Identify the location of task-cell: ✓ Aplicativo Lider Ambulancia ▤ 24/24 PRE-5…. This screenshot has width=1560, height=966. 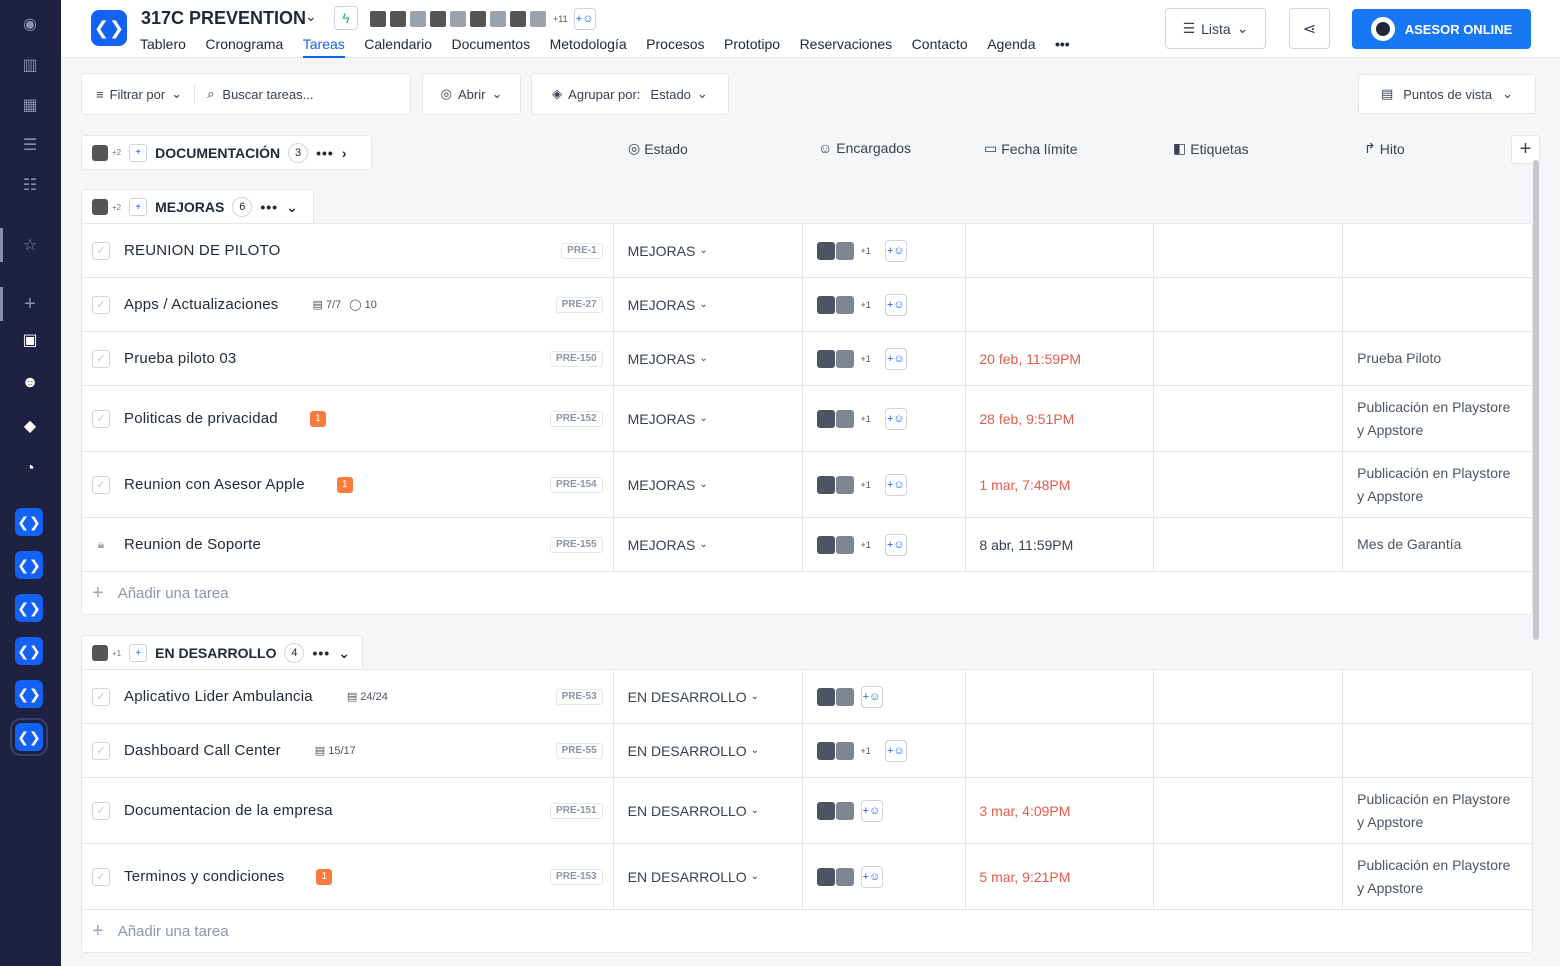
(348, 696).